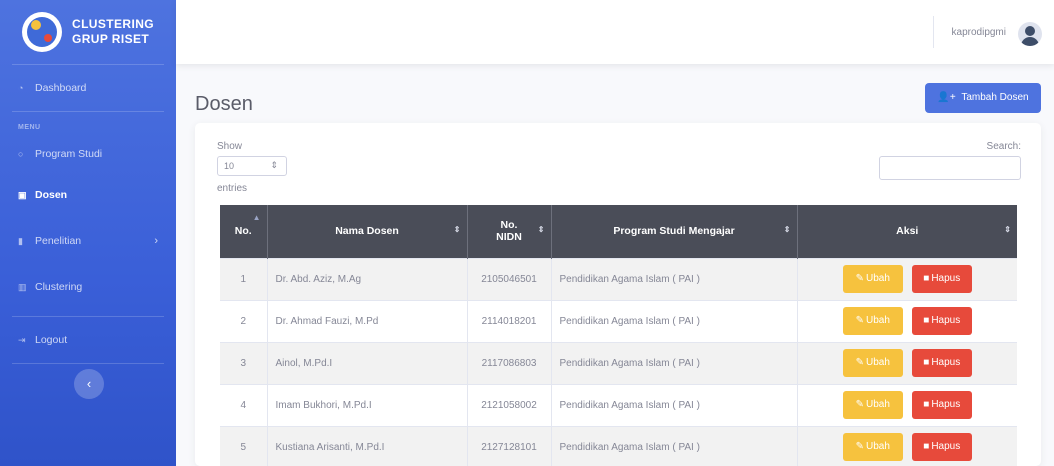 The image size is (1054, 466). Describe the element at coordinates (366, 362) in the screenshot. I see `cell-nama-dosen: Ainol, M.Pd.I` at that location.